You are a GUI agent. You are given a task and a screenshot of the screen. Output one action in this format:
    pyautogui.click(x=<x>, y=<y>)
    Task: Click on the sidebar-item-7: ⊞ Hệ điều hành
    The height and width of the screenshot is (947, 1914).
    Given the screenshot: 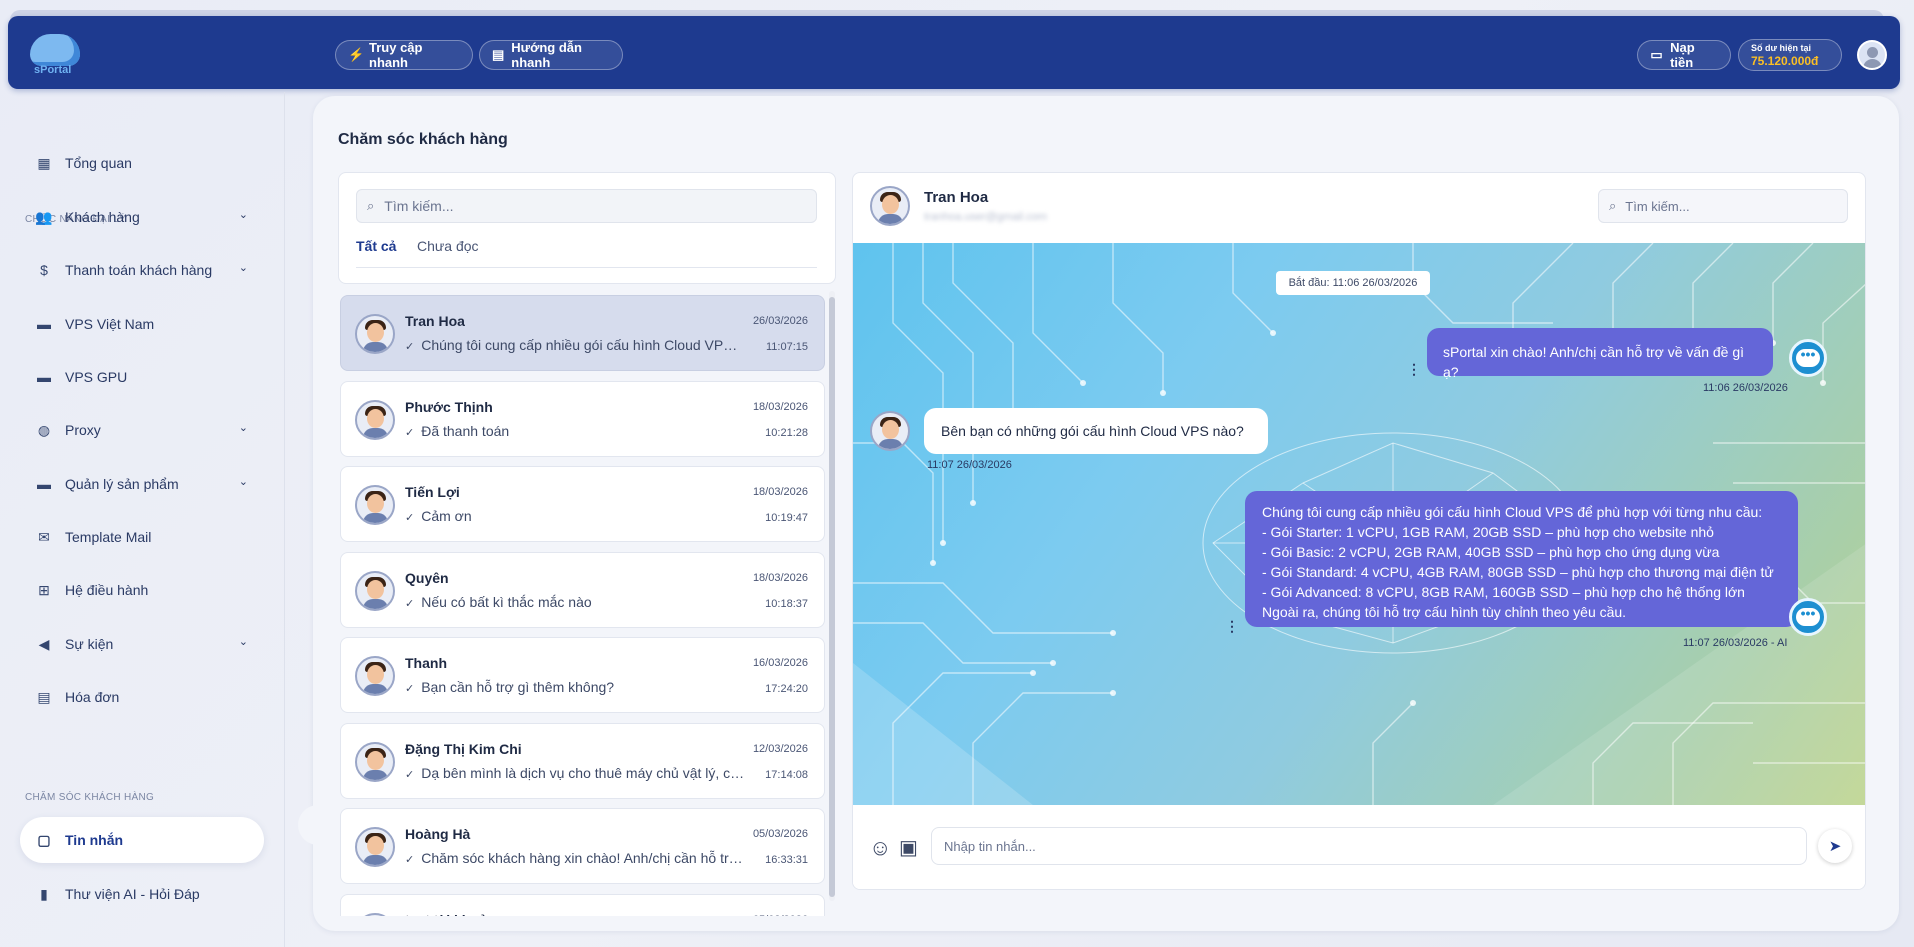 What is the action you would take?
    pyautogui.click(x=142, y=590)
    